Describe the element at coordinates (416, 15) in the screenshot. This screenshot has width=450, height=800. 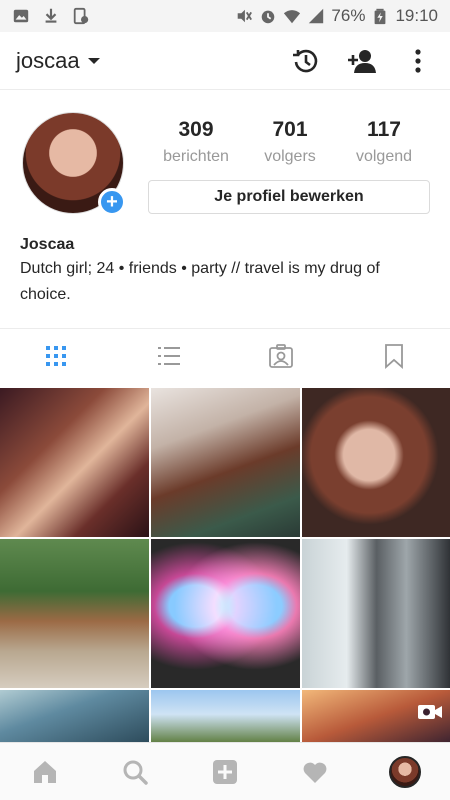
I see `clock: 19:10` at that location.